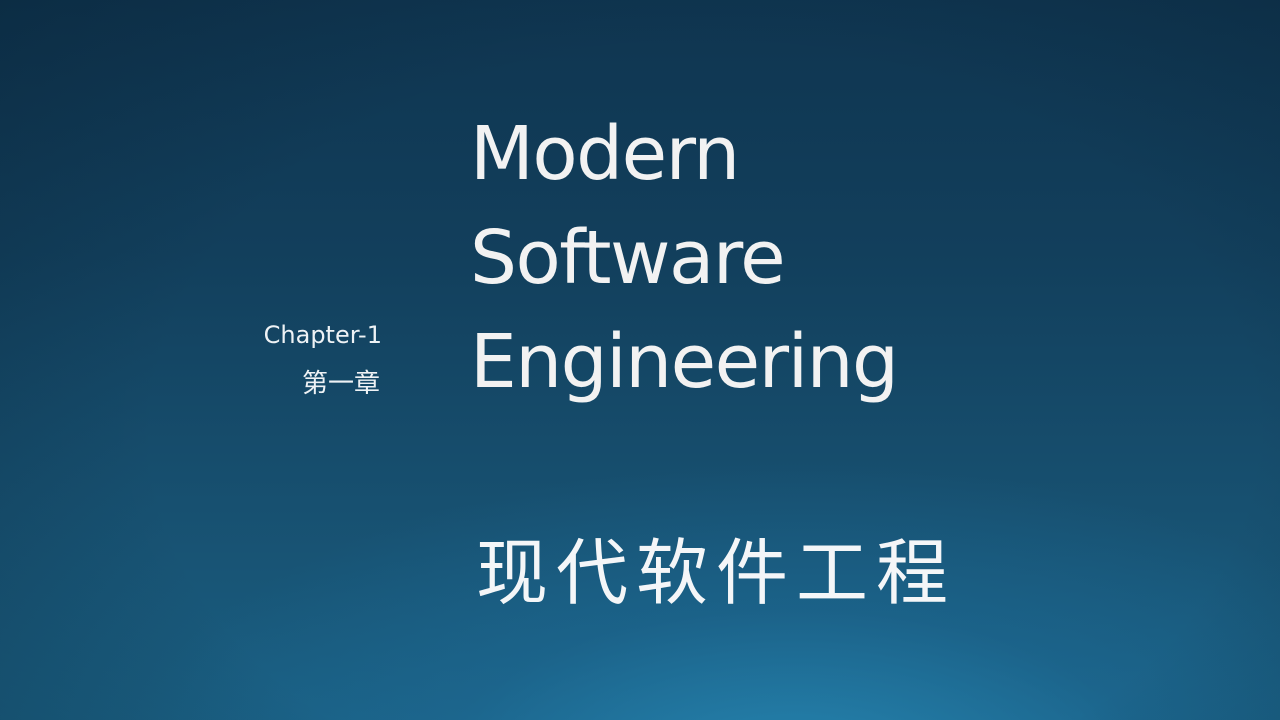 The height and width of the screenshot is (720, 1280). Describe the element at coordinates (684, 362) in the screenshot. I see `title-line-3: Engineering` at that location.